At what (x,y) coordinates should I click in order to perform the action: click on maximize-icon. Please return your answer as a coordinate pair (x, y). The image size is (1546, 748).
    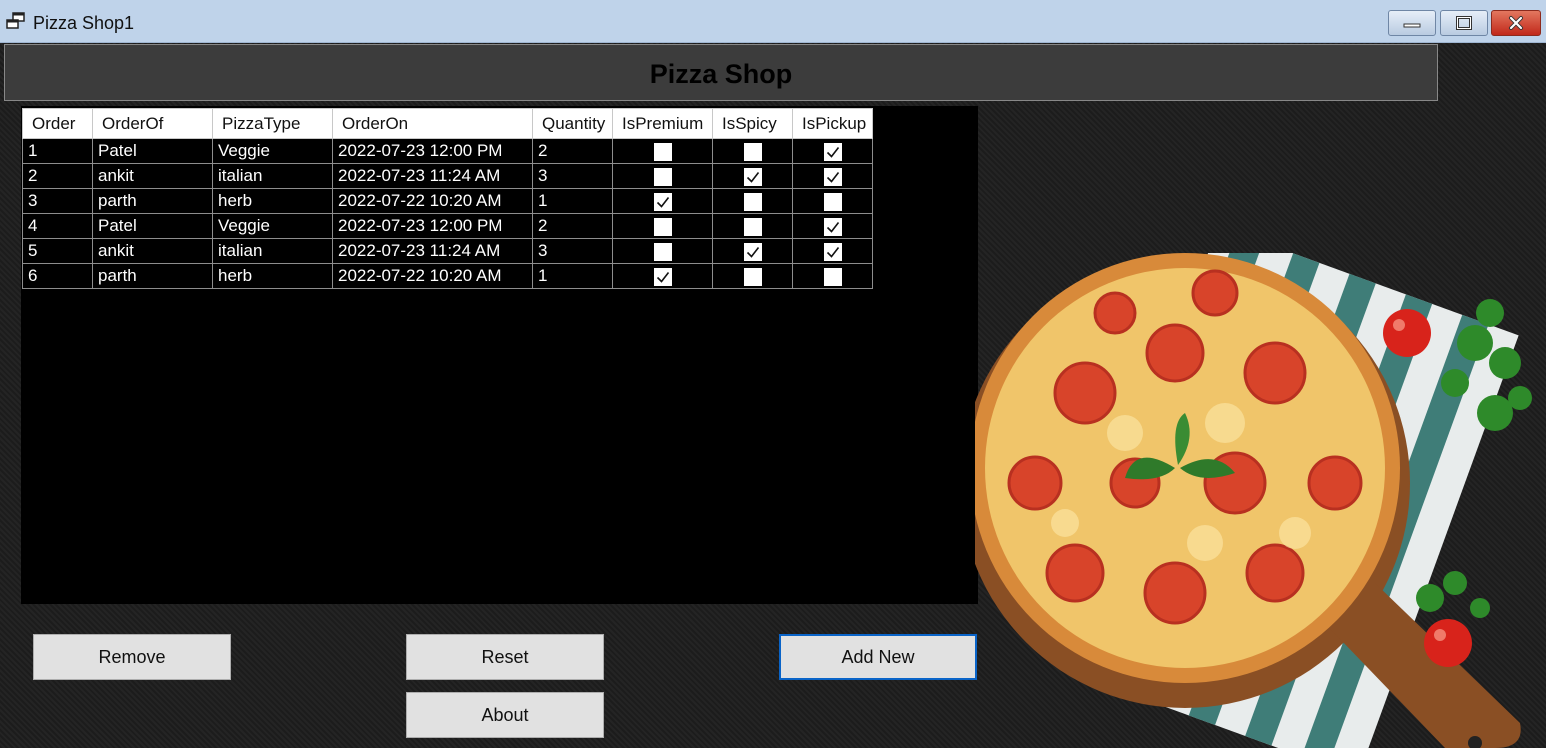
    Looking at the image, I should click on (1464, 23).